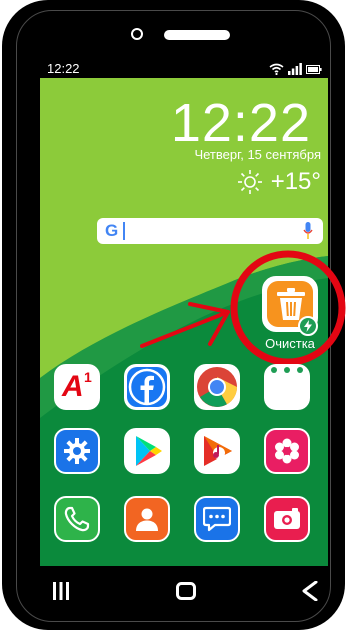 The width and height of the screenshot is (347, 630). What do you see at coordinates (308, 231) in the screenshot?
I see `mic-icon` at bounding box center [308, 231].